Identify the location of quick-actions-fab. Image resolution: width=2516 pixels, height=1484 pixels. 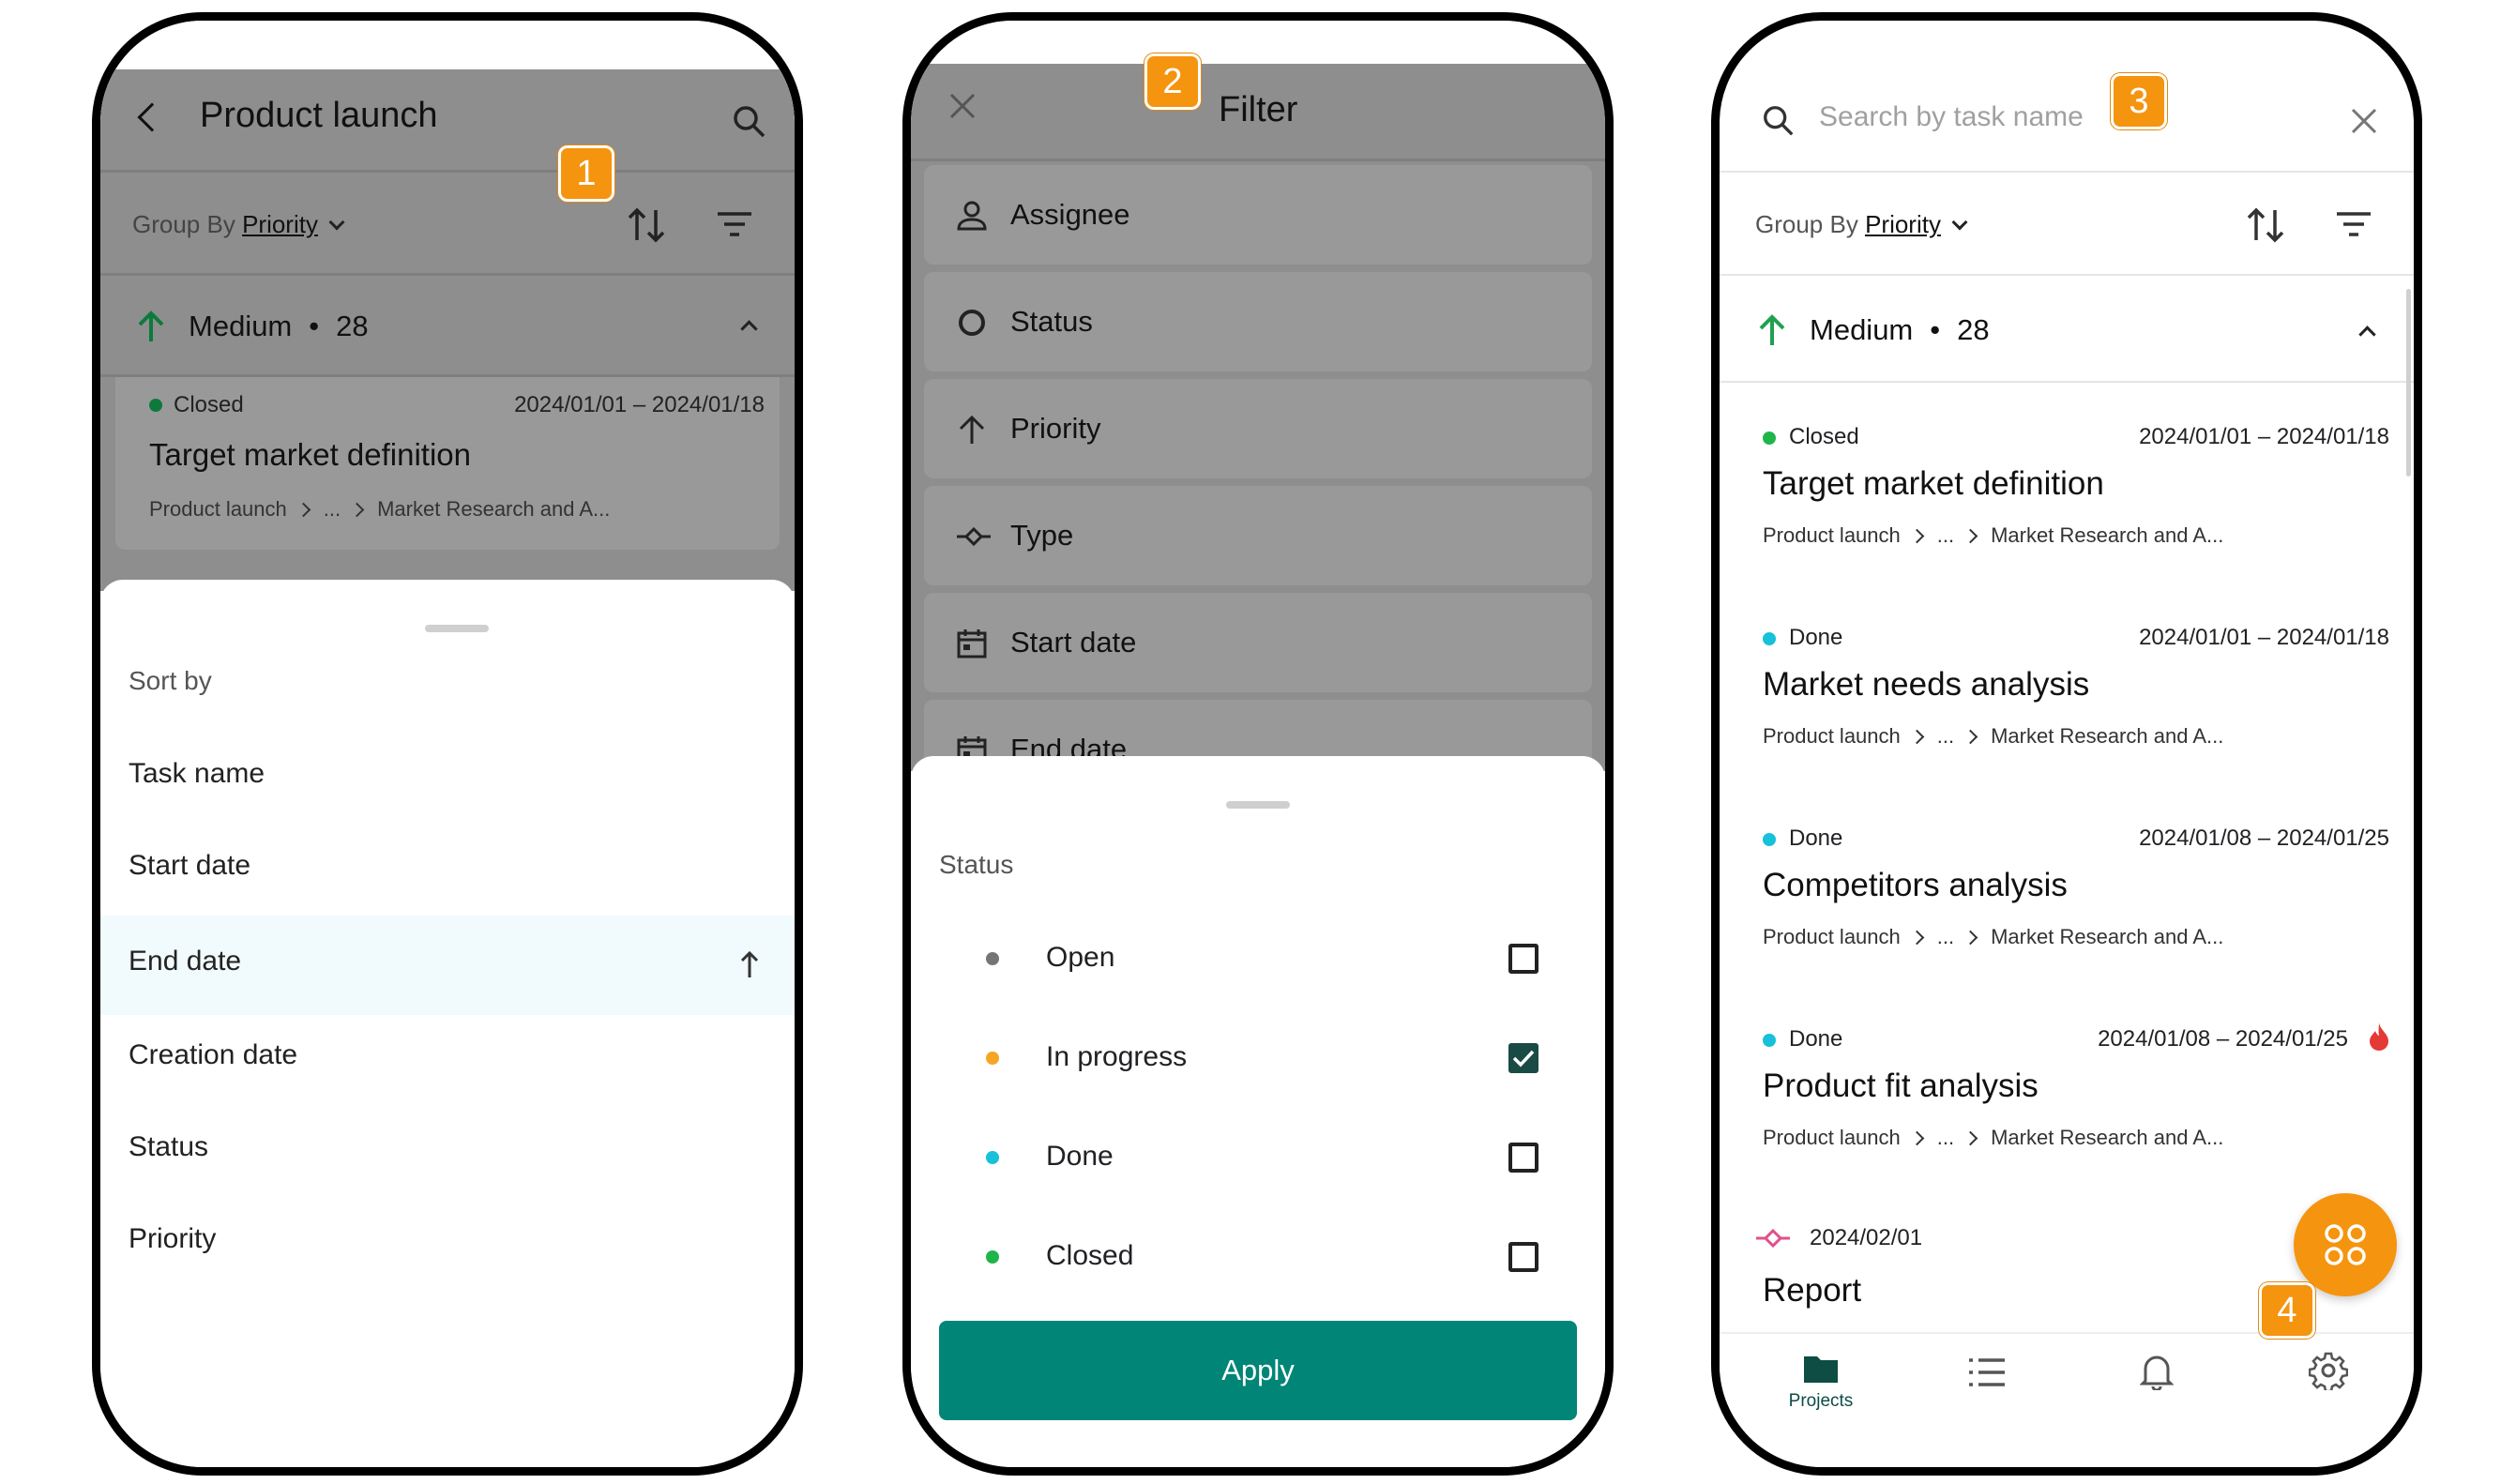
(2345, 1244).